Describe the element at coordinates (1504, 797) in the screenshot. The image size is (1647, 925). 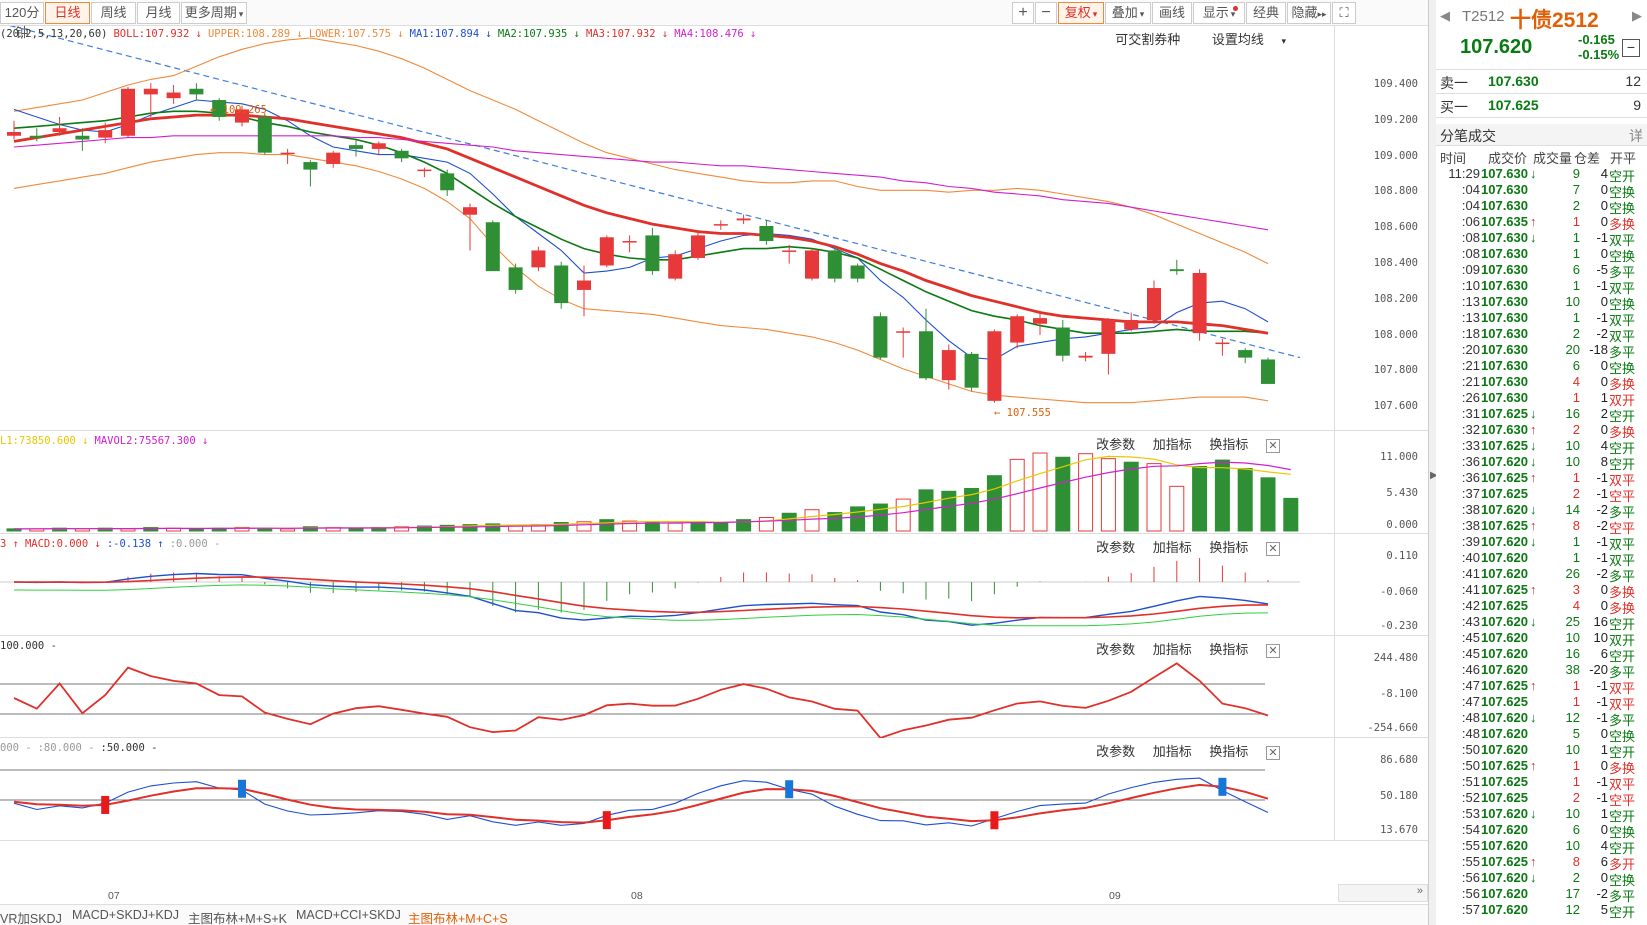
I see `tick-price: 107.625` at that location.